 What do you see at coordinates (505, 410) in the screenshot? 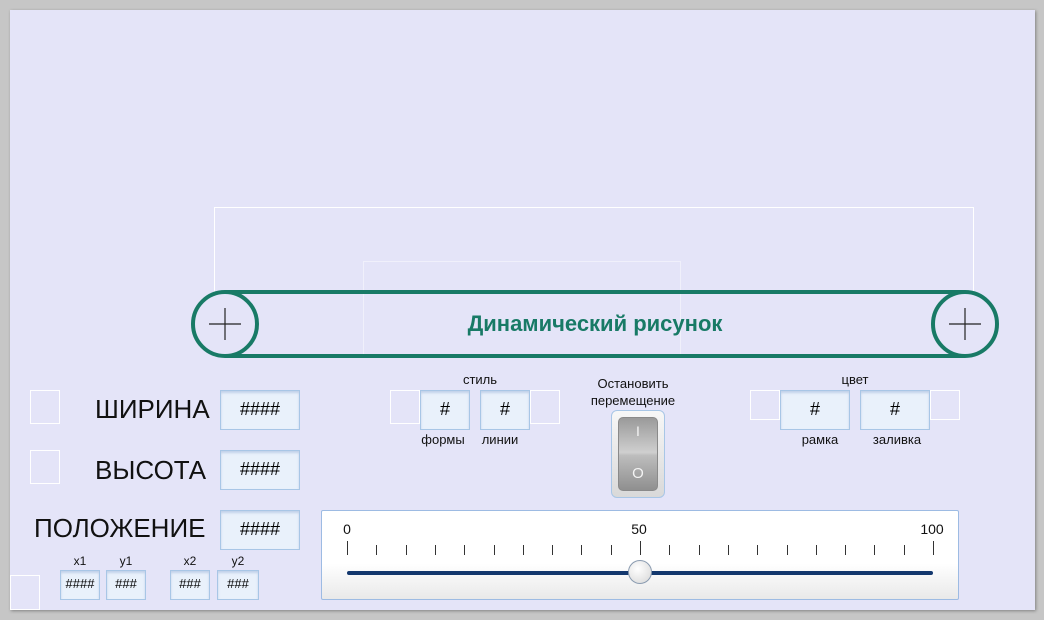
I see `line-style-field: #` at bounding box center [505, 410].